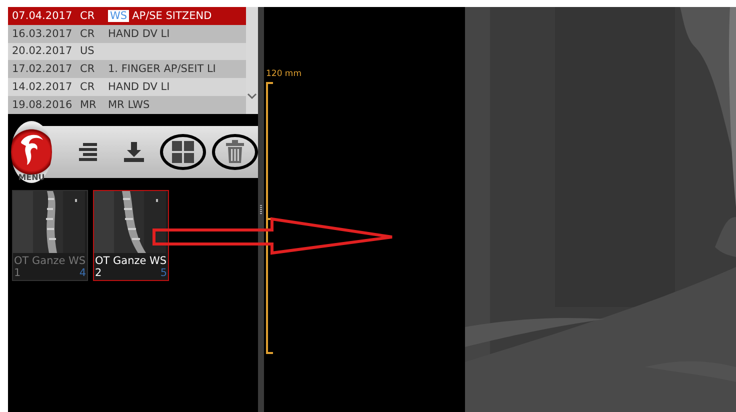  I want to click on series-number: 2, so click(98, 273).